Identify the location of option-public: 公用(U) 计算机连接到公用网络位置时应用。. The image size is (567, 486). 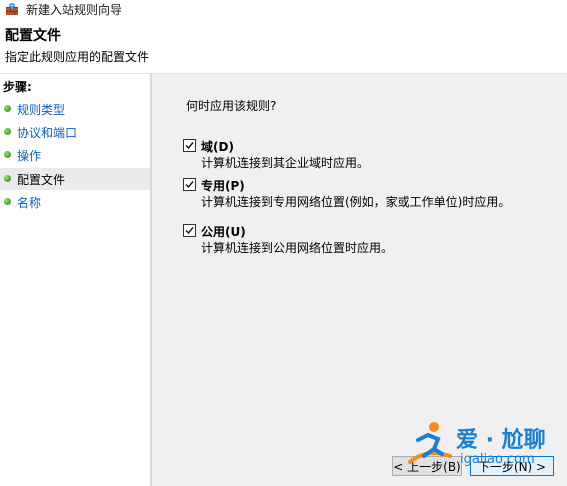
(373, 244).